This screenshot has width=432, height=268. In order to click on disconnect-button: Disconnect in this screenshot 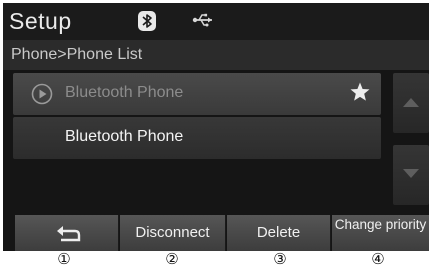, I will do `click(173, 233)`.